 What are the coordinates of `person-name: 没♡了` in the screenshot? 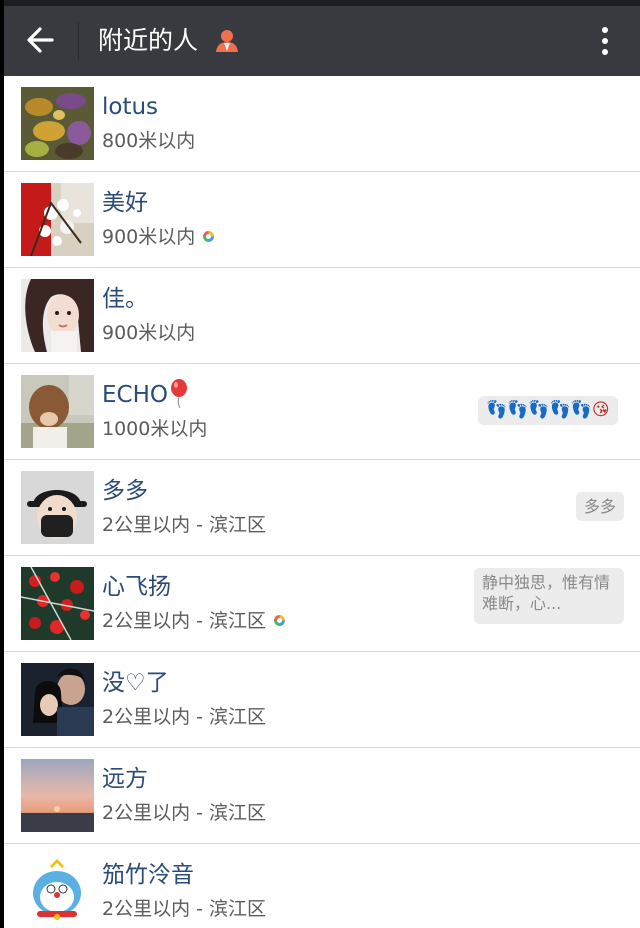 It's located at (135, 683).